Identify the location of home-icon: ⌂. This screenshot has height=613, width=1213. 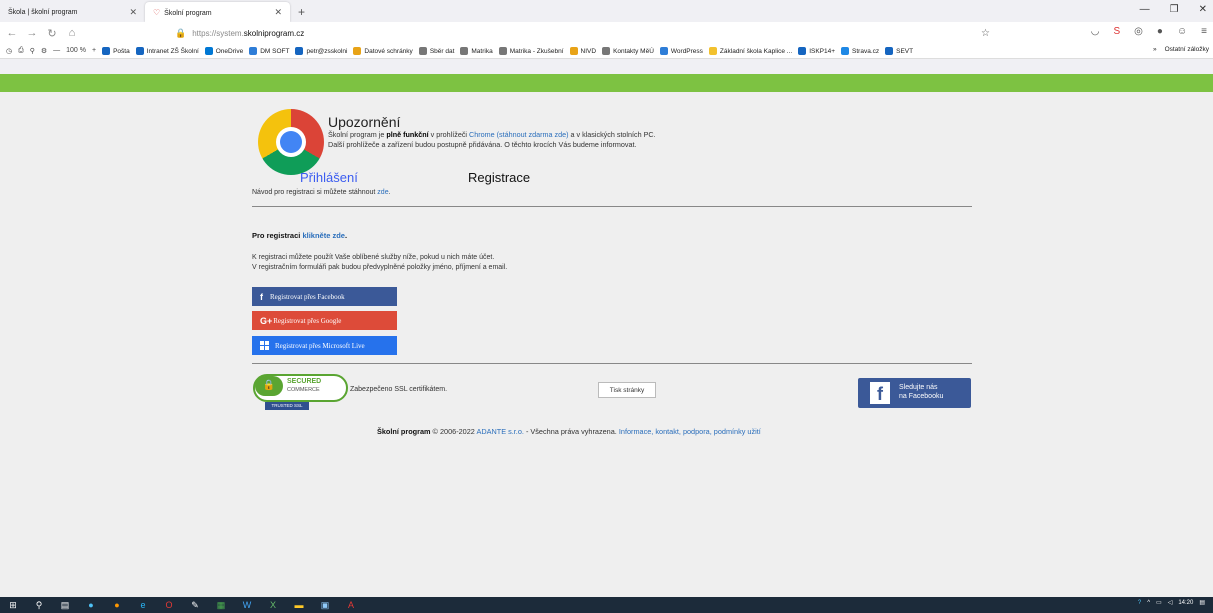
(72, 33).